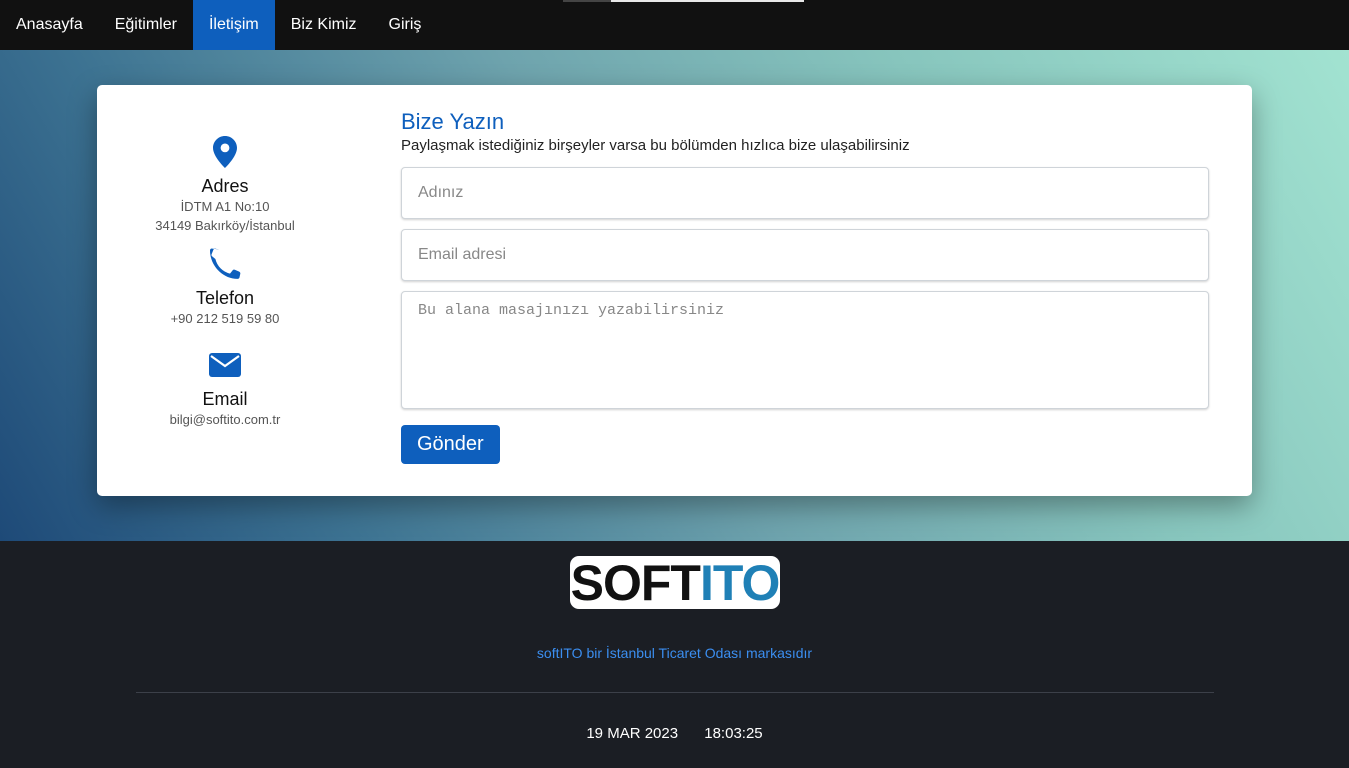 Image resolution: width=1349 pixels, height=768 pixels. Describe the element at coordinates (324, 25) in the screenshot. I see `nav-item-biz-kimiz: Biz Kimiz` at that location.